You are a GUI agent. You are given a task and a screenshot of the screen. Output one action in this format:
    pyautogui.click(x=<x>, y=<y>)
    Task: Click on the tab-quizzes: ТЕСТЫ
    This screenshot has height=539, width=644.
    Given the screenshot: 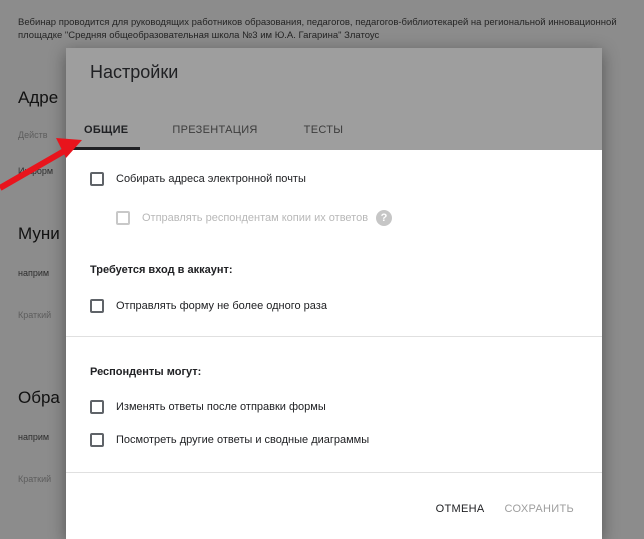 What is the action you would take?
    pyautogui.click(x=324, y=132)
    